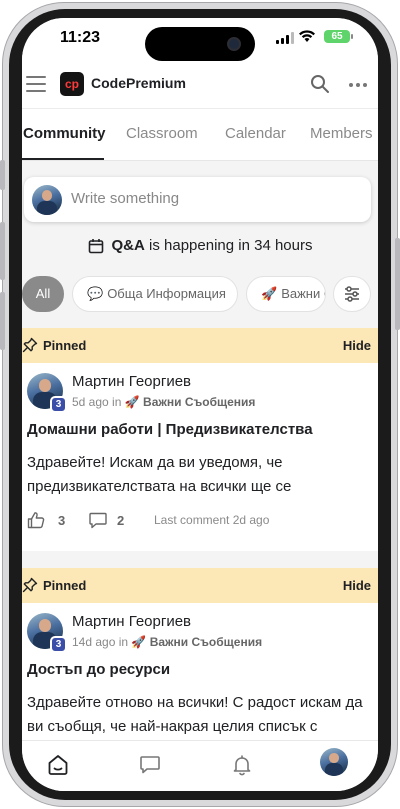  What do you see at coordinates (303, 293) in the screenshot?
I see `filter-label: Важни С` at bounding box center [303, 293].